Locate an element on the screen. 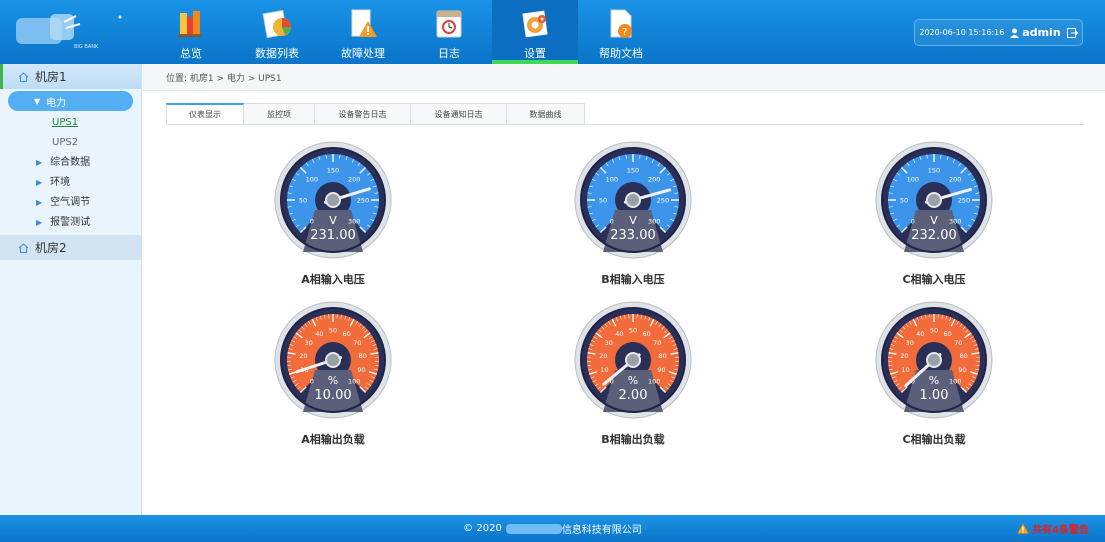 The width and height of the screenshot is (1105, 542). calendar-log-icon is located at coordinates (449, 24).